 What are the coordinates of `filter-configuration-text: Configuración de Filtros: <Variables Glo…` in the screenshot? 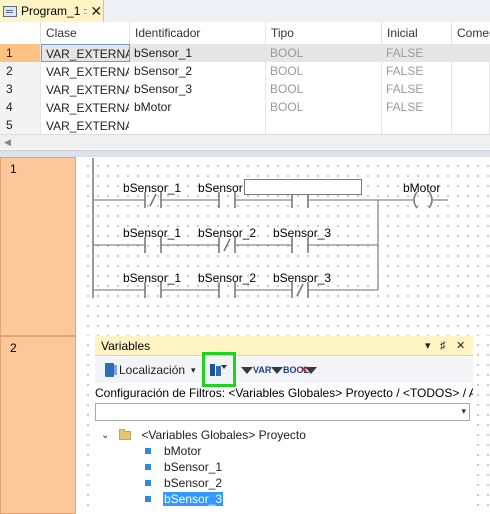 It's located at (284, 393).